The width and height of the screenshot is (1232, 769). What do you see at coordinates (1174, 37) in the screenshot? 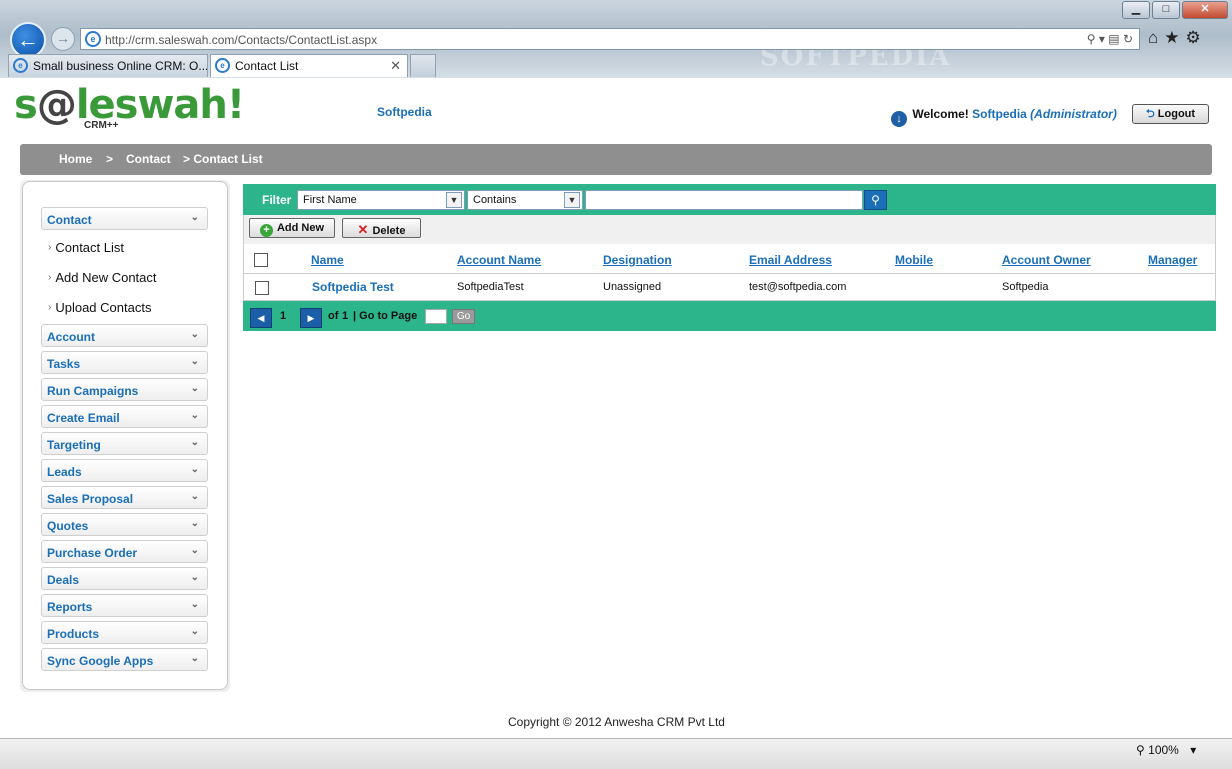
I see `favorites-star-icon: ★` at bounding box center [1174, 37].